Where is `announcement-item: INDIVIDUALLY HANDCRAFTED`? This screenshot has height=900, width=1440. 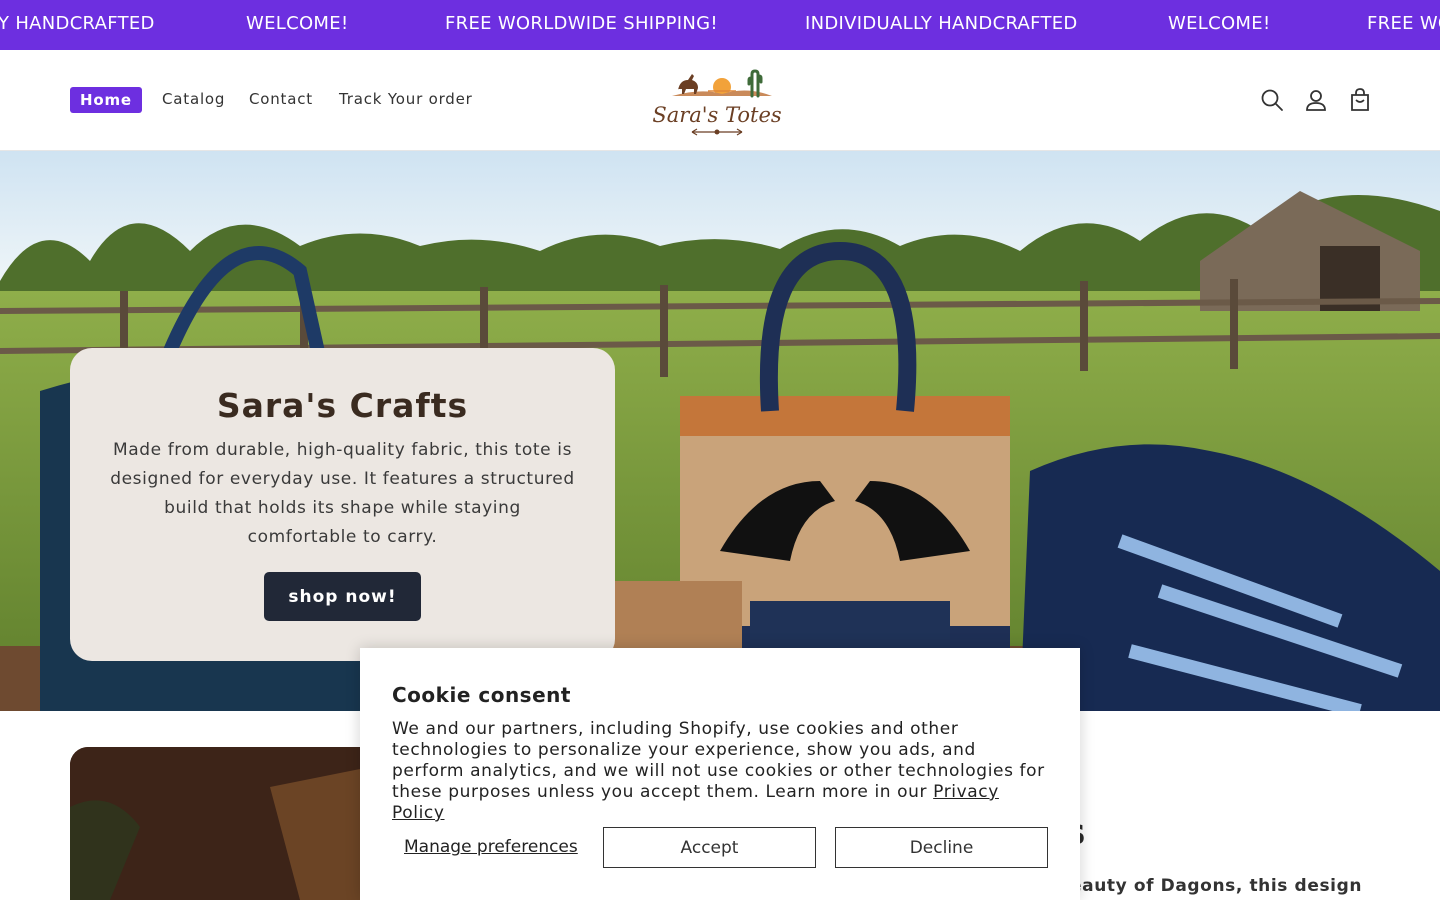
announcement-item: INDIVIDUALLY HANDCRAFTED is located at coordinates (941, 23).